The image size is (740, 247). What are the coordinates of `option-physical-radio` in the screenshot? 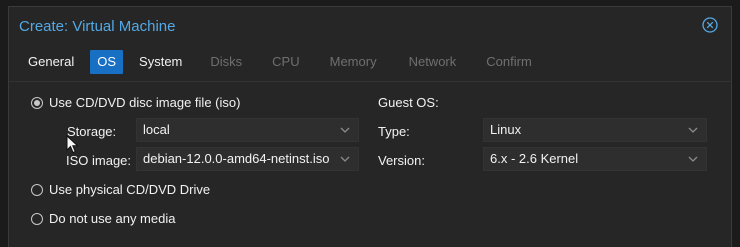 It's located at (37, 189).